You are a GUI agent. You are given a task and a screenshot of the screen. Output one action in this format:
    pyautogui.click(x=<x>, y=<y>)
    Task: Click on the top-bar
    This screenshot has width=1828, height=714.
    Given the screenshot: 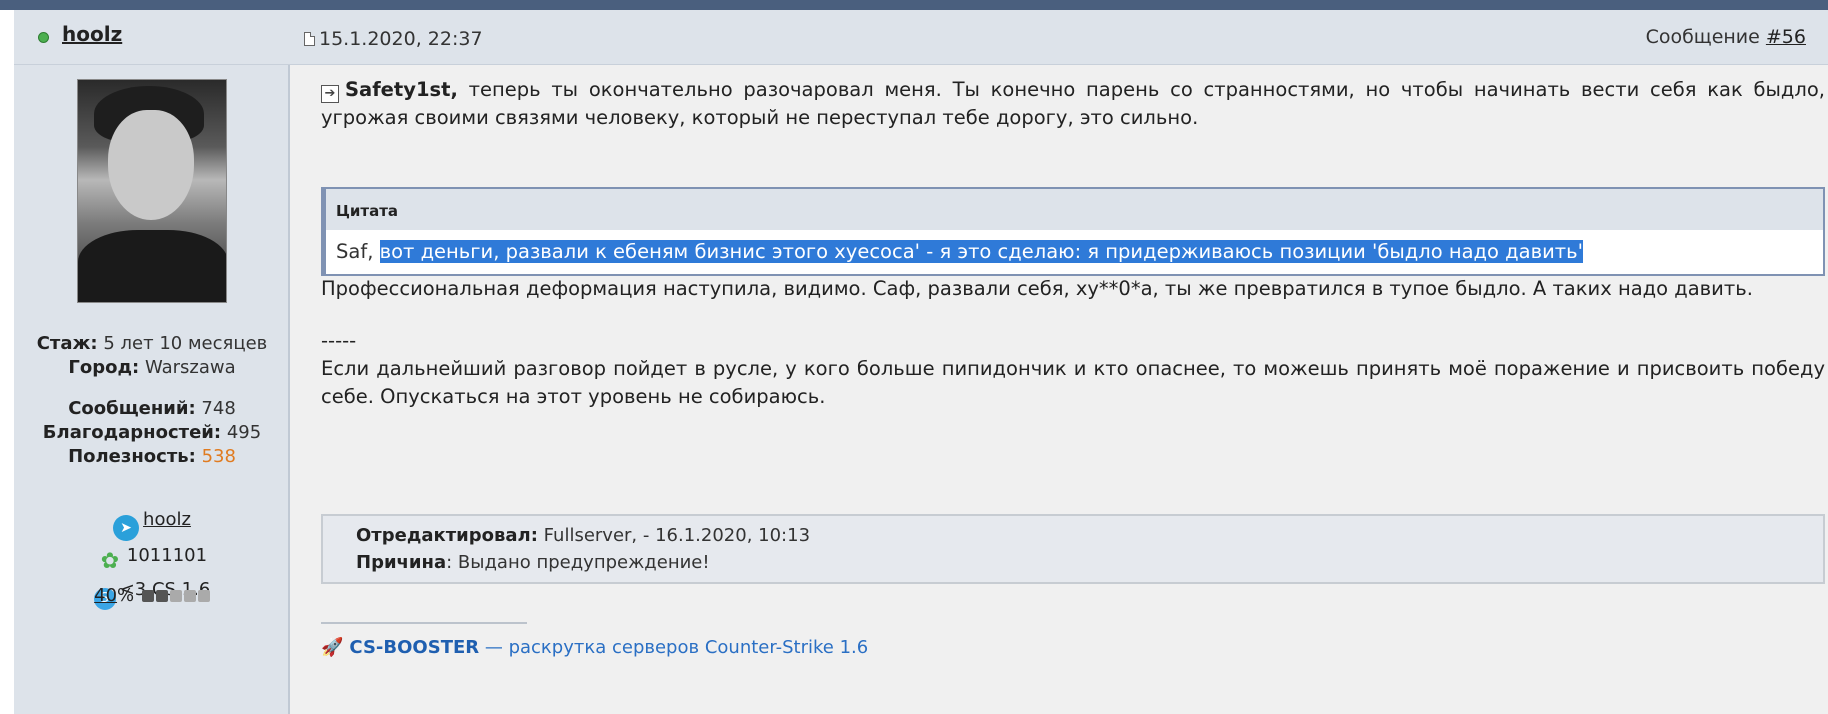 What is the action you would take?
    pyautogui.click(x=914, y=5)
    